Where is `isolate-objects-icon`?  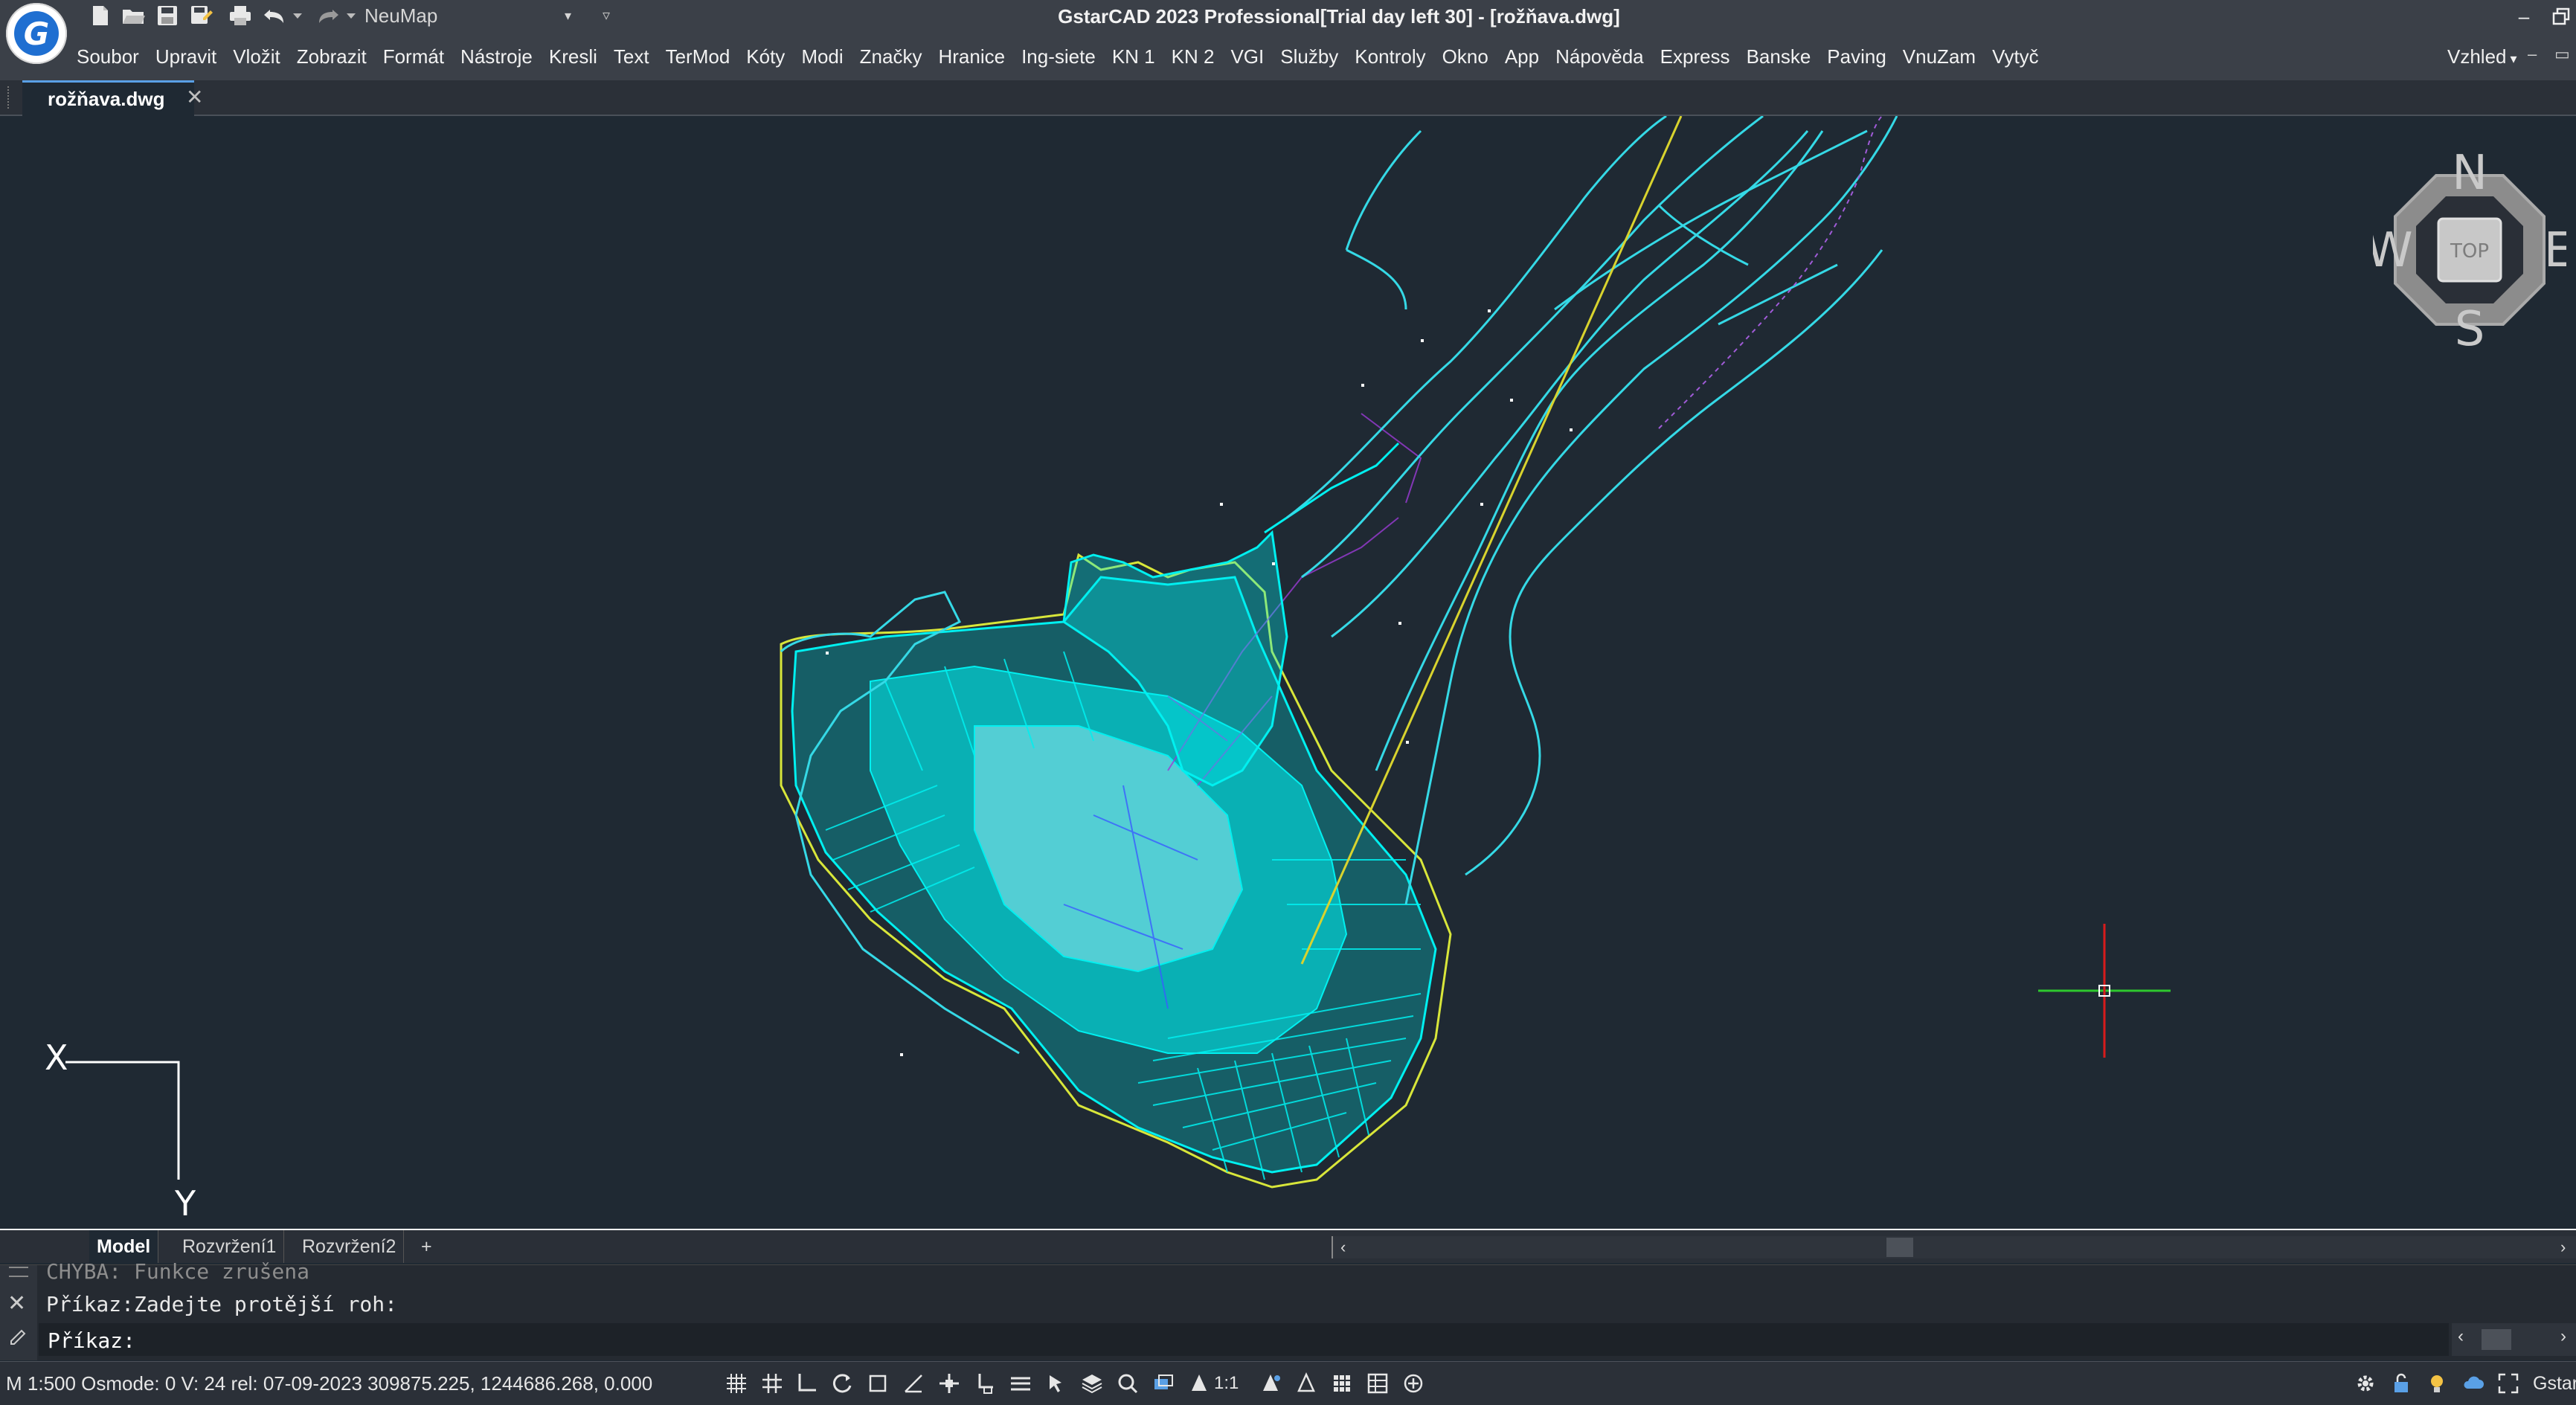 isolate-objects-icon is located at coordinates (1342, 1383).